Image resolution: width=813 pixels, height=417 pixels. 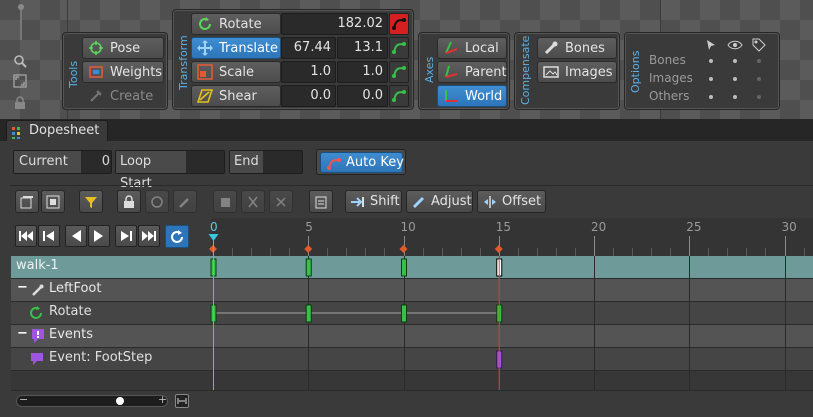 I want to click on scale-y-field: 1.0, so click(x=362, y=72).